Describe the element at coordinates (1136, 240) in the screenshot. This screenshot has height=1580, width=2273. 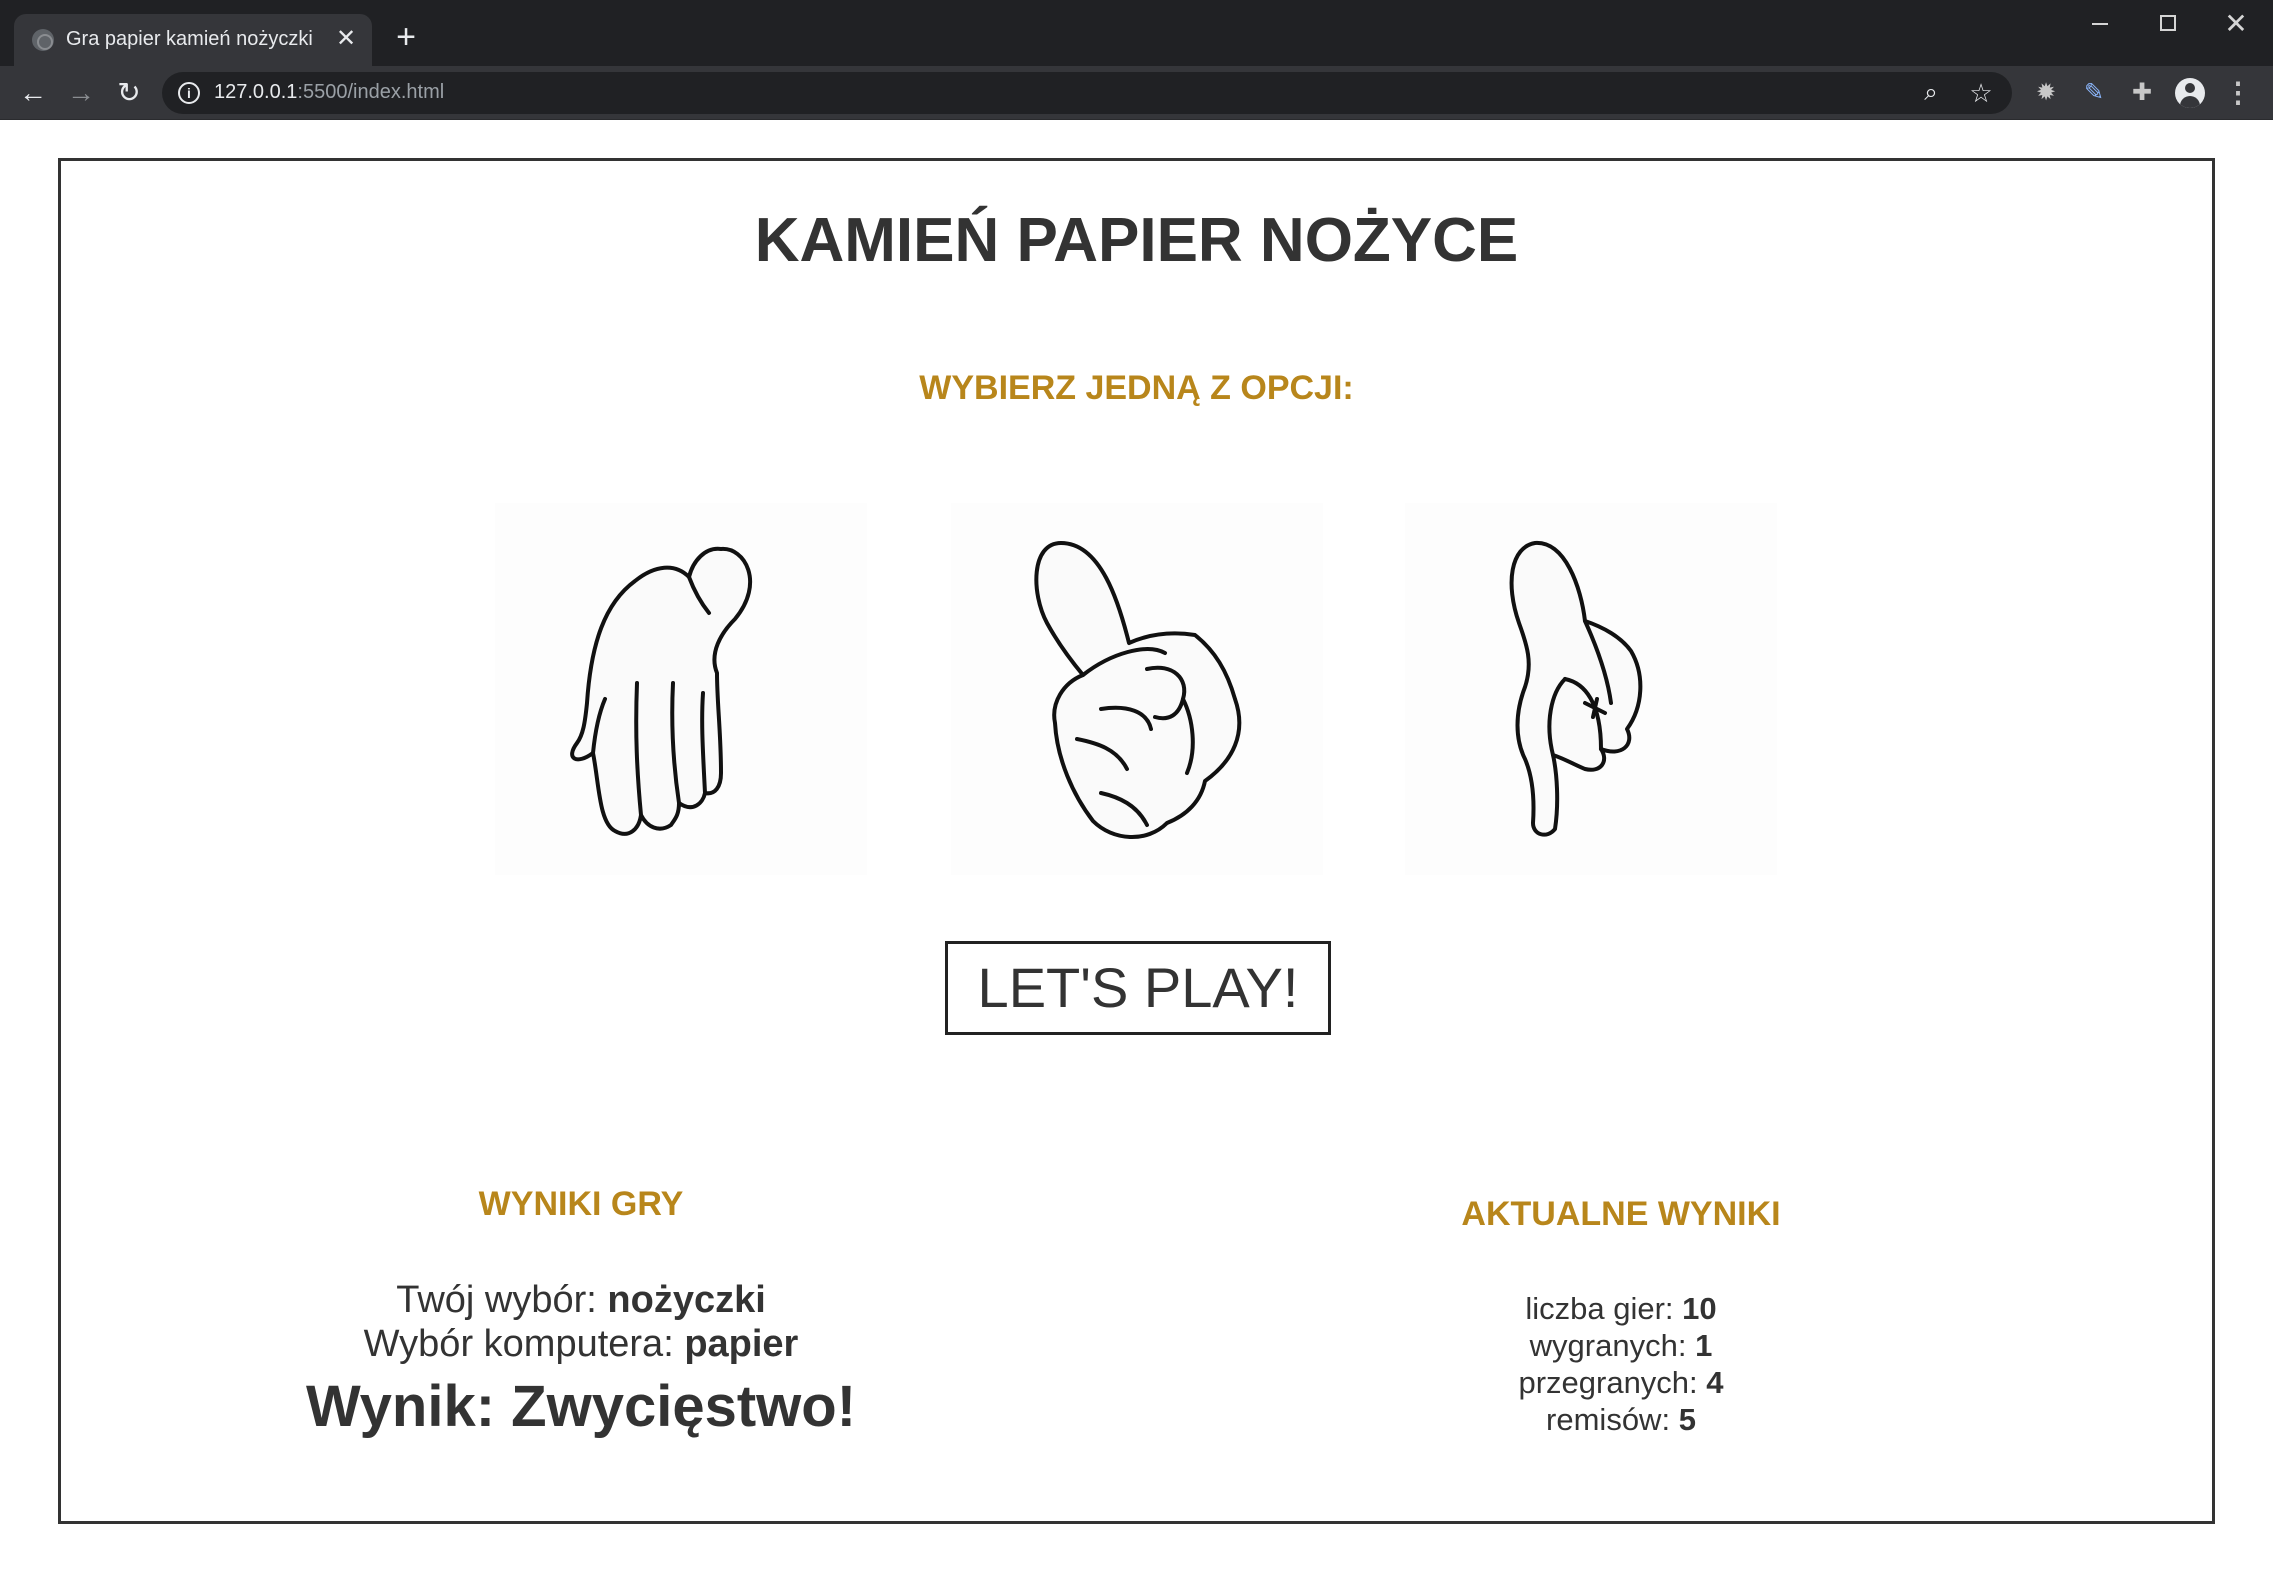
I see `page-title: KAMIEŃ PAPIER NOŻYCE` at that location.